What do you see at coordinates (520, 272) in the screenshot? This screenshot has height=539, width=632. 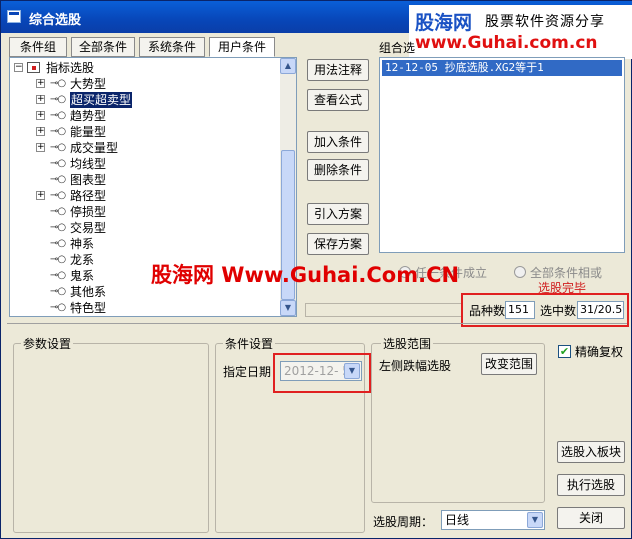 I see `radio-all-condition` at bounding box center [520, 272].